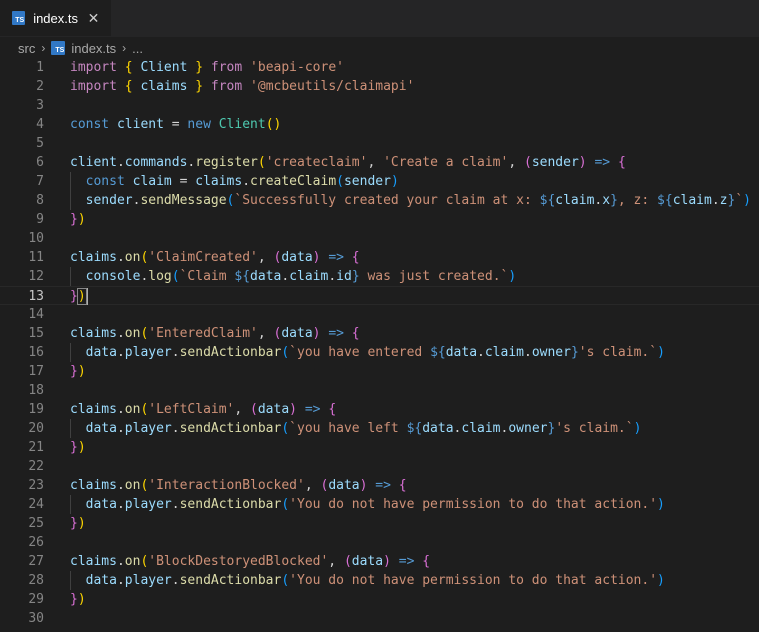  I want to click on line-number: 6, so click(40, 162).